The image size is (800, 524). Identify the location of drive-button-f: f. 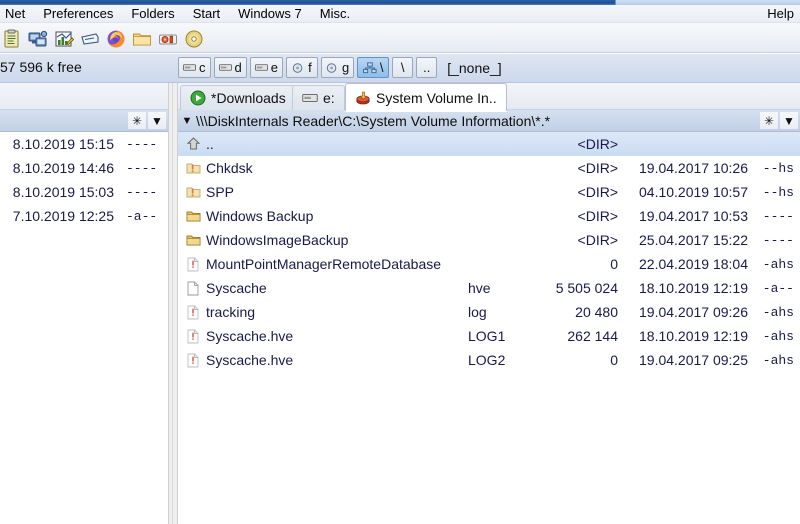
(301, 67).